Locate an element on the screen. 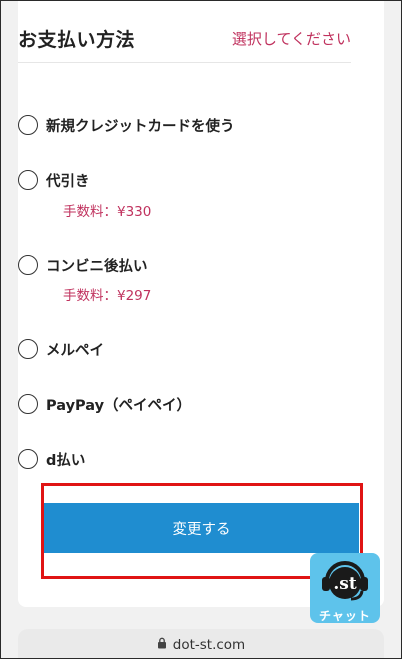 This screenshot has height=659, width=402. option-paypay: PayPay（ペイペイ） is located at coordinates (178, 404).